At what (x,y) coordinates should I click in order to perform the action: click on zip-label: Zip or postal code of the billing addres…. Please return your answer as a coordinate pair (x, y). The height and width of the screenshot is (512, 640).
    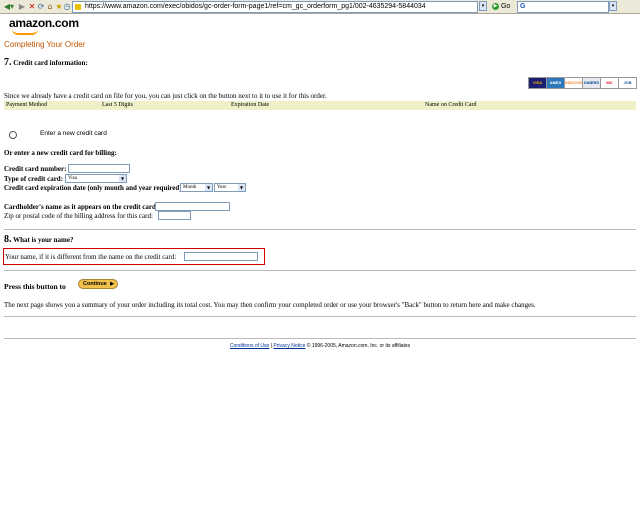
    Looking at the image, I should click on (78, 216).